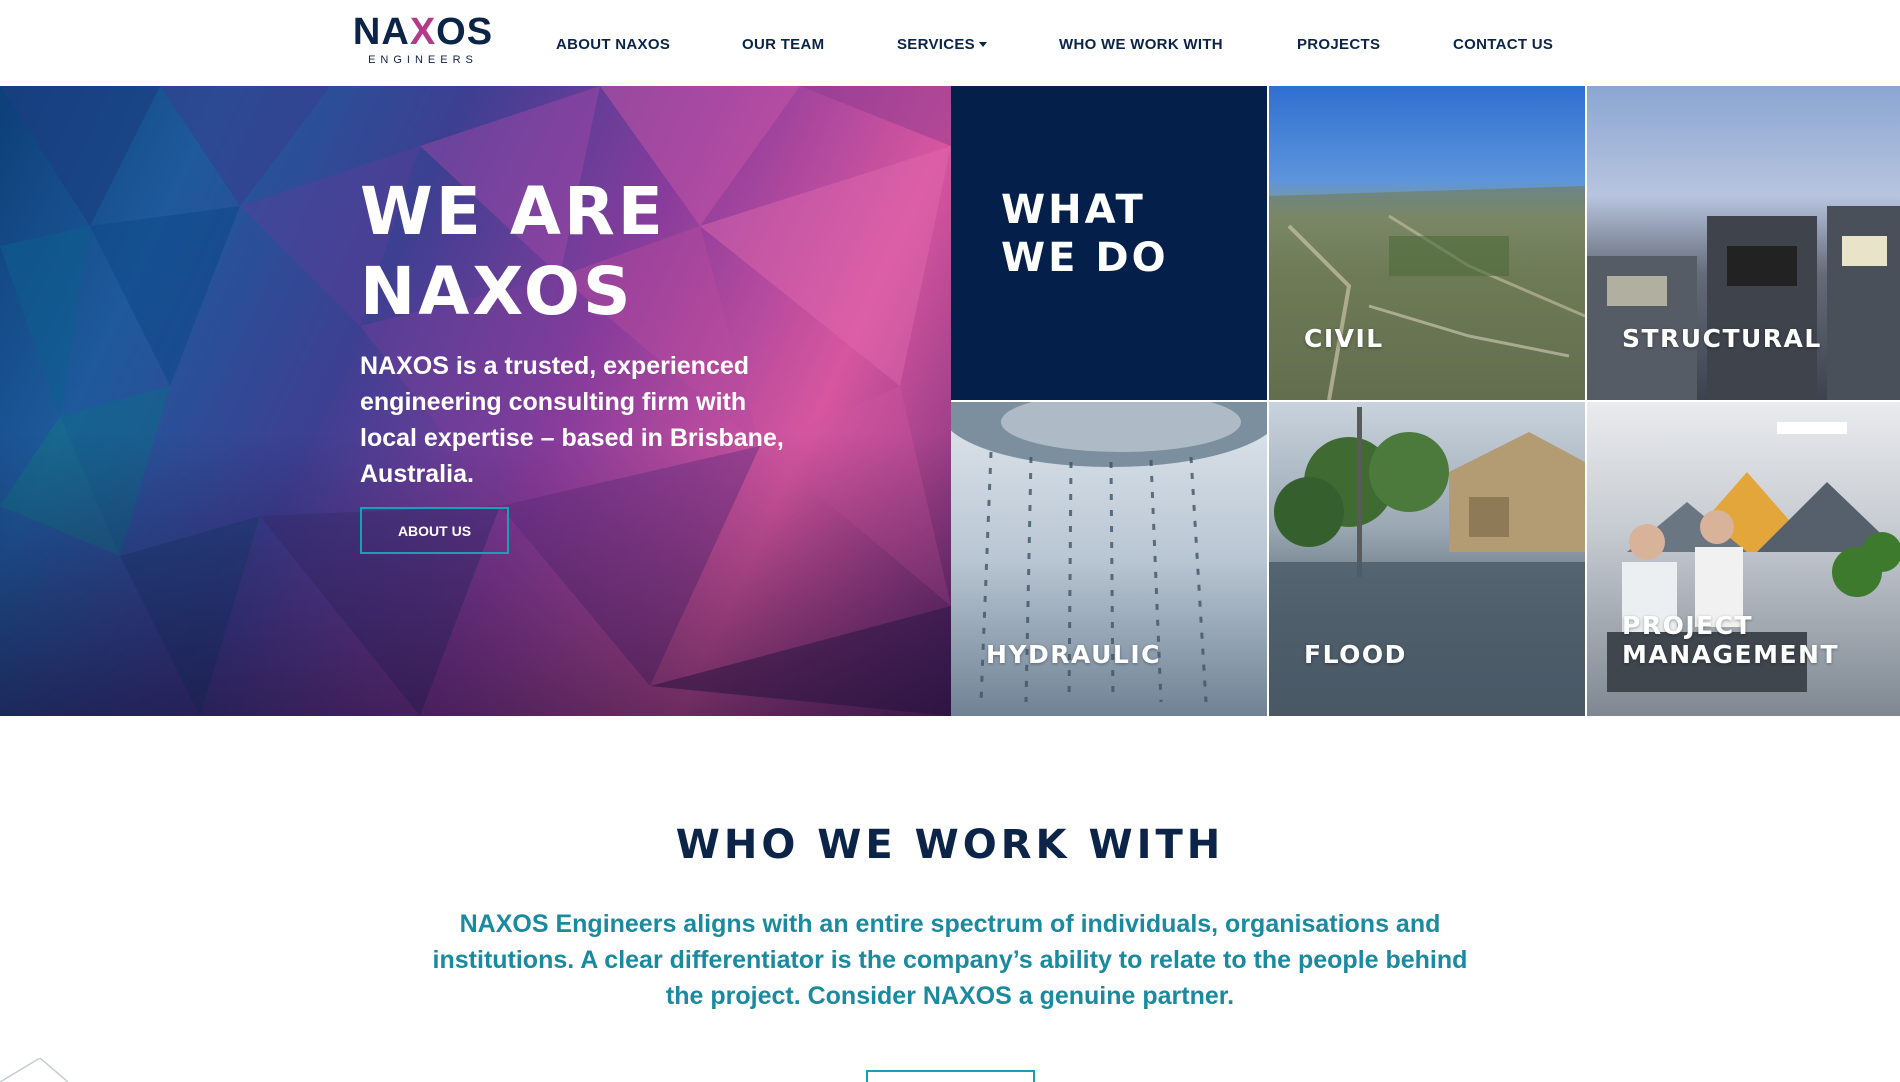 This screenshot has height=1082, width=1900. Describe the element at coordinates (1503, 44) in the screenshot. I see `nav-contact-us: CONTACT US` at that location.